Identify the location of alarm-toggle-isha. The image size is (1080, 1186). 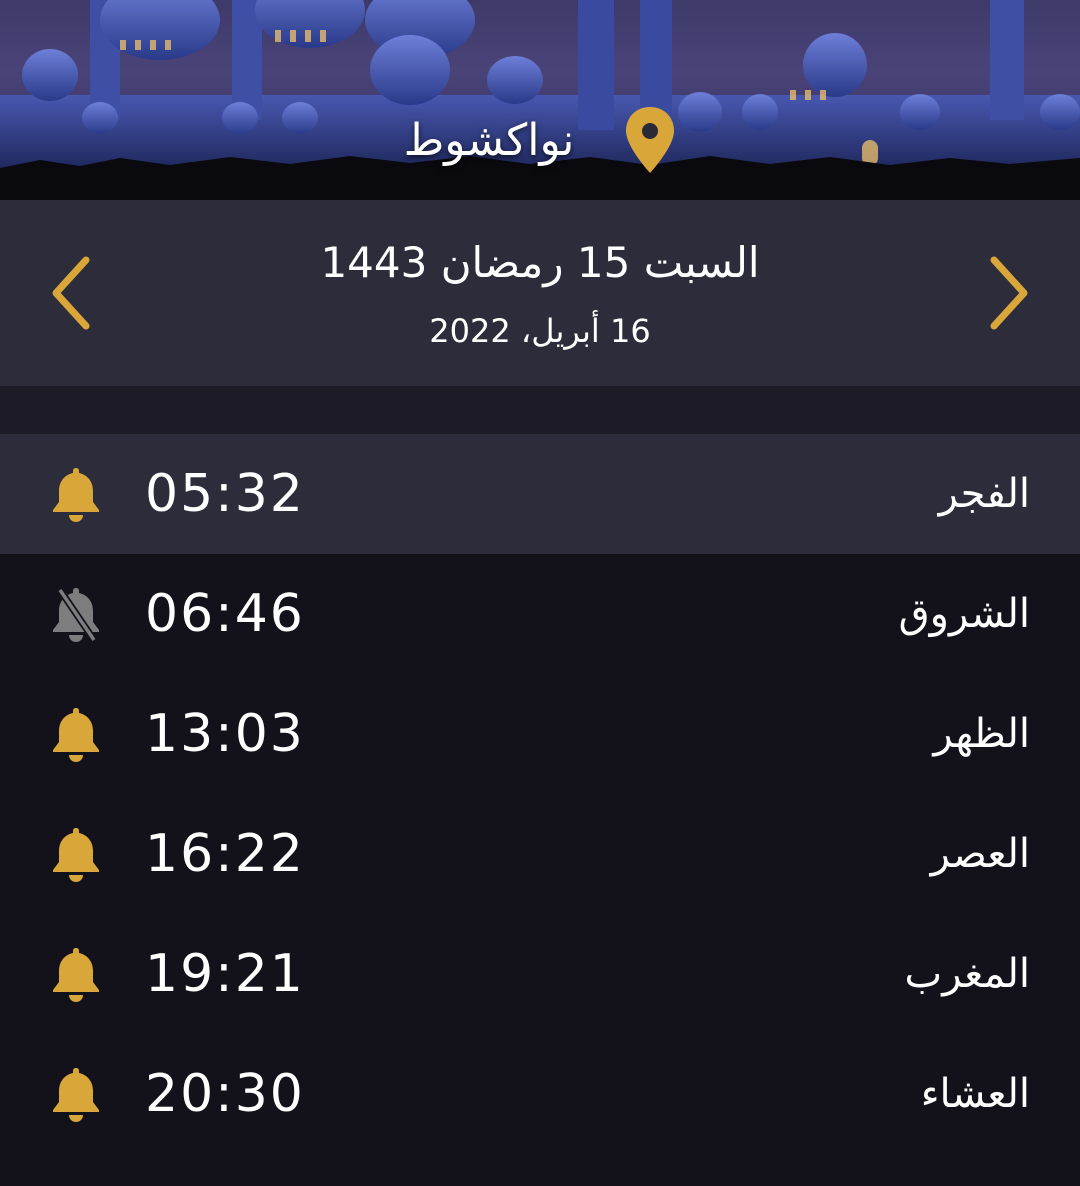
(76, 1094).